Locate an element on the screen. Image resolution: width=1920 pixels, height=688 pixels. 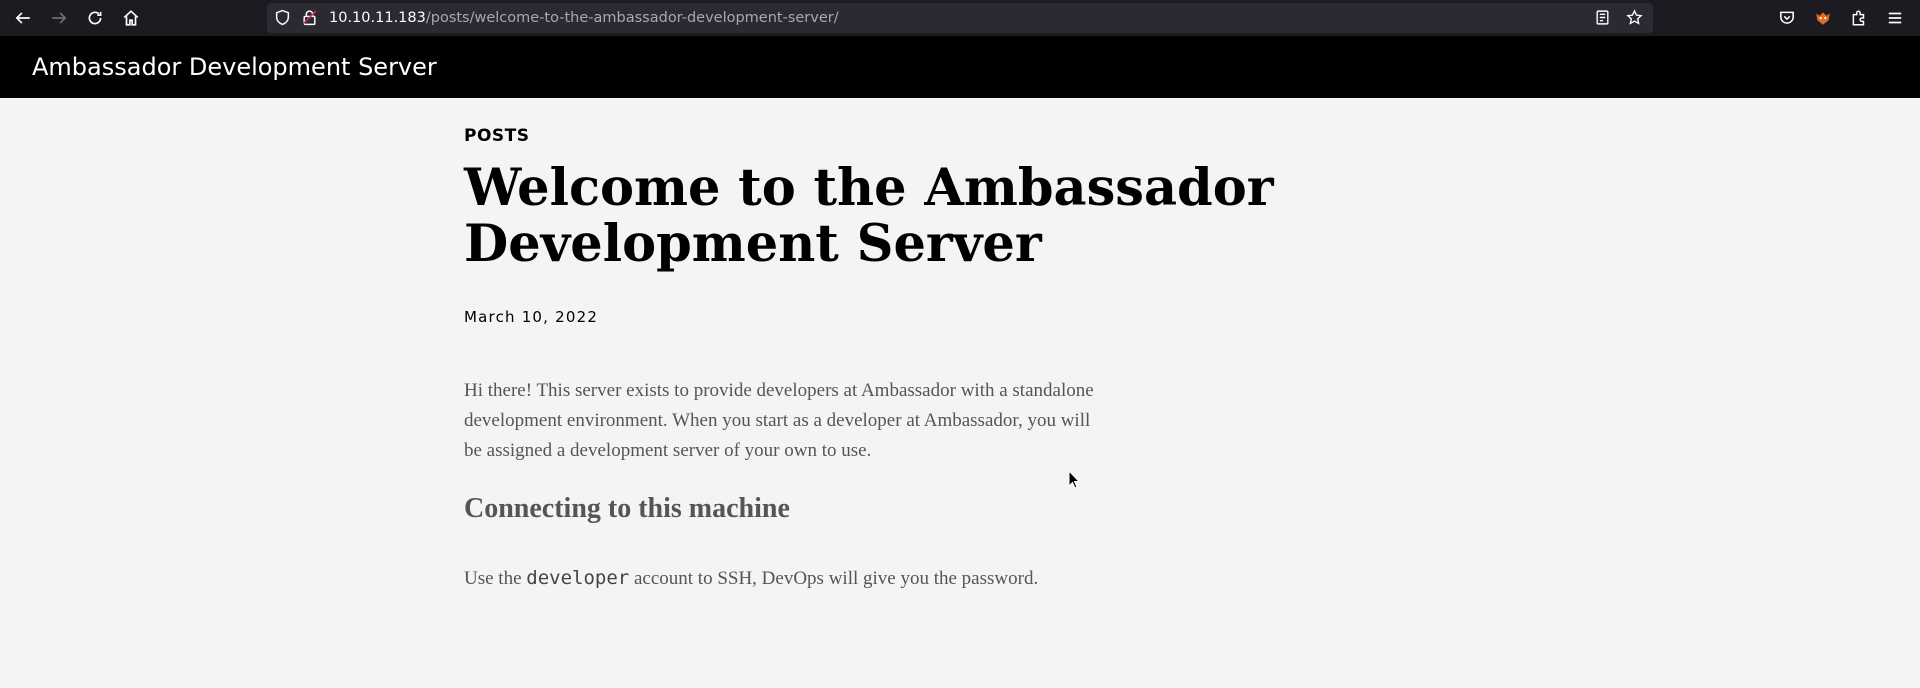
site-title-link: Ambassador Development Server is located at coordinates (234, 67).